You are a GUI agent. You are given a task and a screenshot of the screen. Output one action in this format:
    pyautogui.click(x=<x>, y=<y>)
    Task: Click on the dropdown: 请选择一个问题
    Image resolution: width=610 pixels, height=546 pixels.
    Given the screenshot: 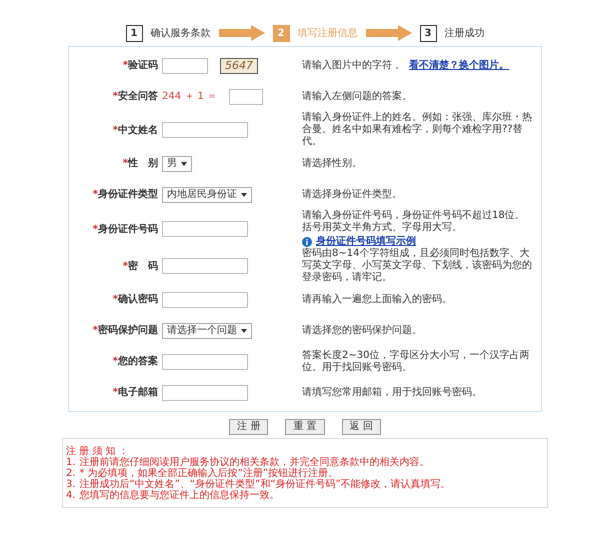 What is the action you would take?
    pyautogui.click(x=207, y=330)
    